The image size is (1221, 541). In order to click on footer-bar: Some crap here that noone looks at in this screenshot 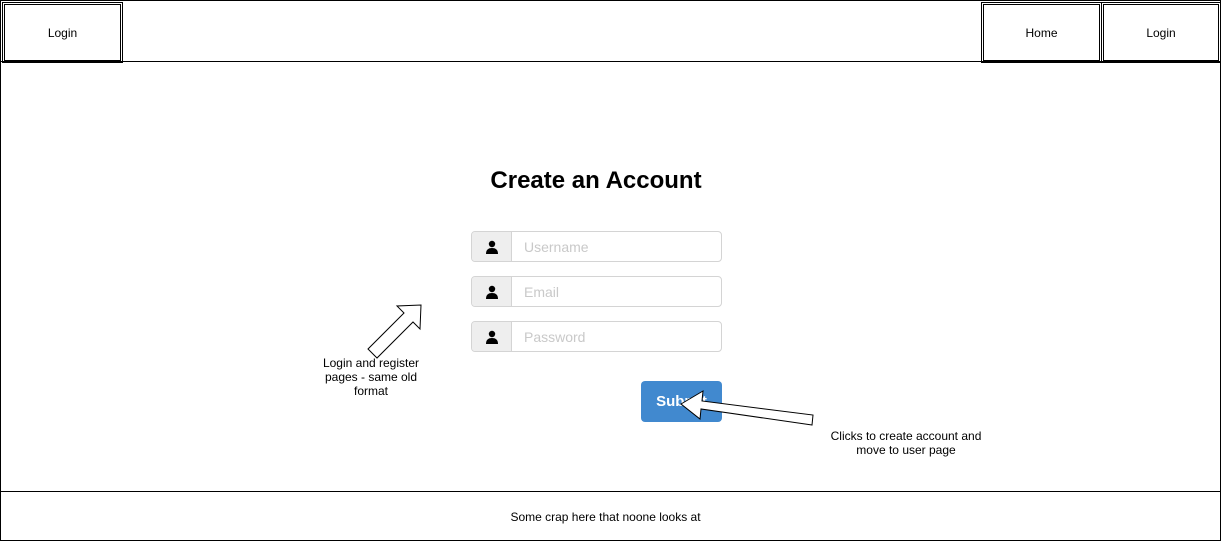, I will do `click(610, 516)`.